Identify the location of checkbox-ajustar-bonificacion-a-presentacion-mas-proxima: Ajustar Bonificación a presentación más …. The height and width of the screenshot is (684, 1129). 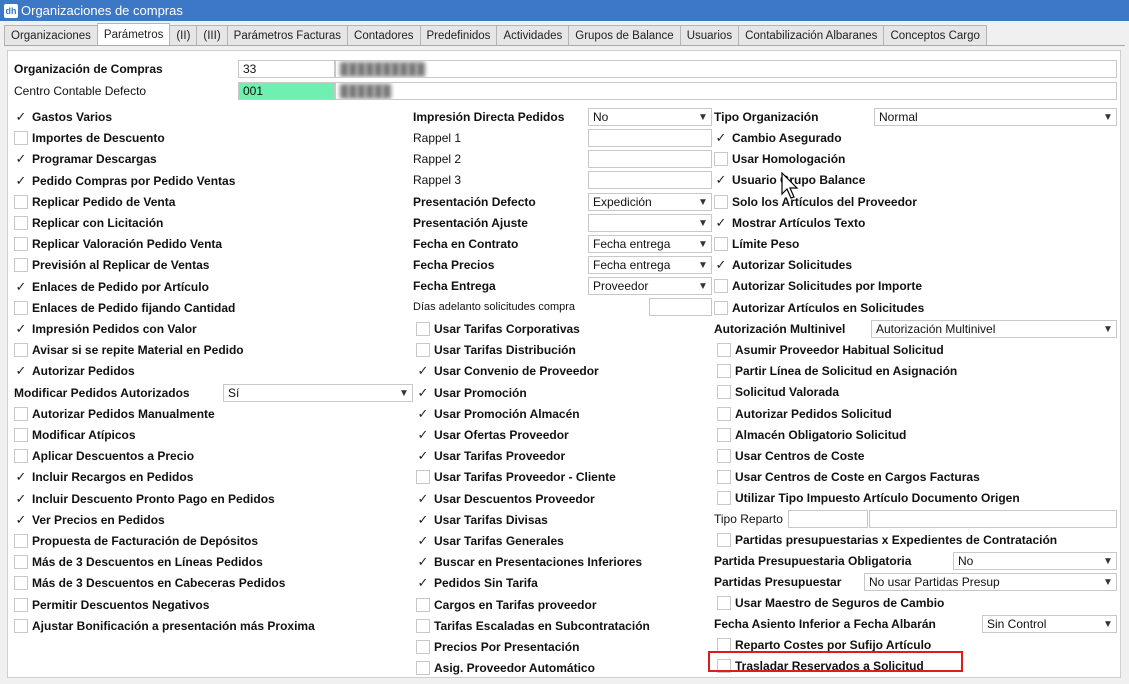
(164, 626).